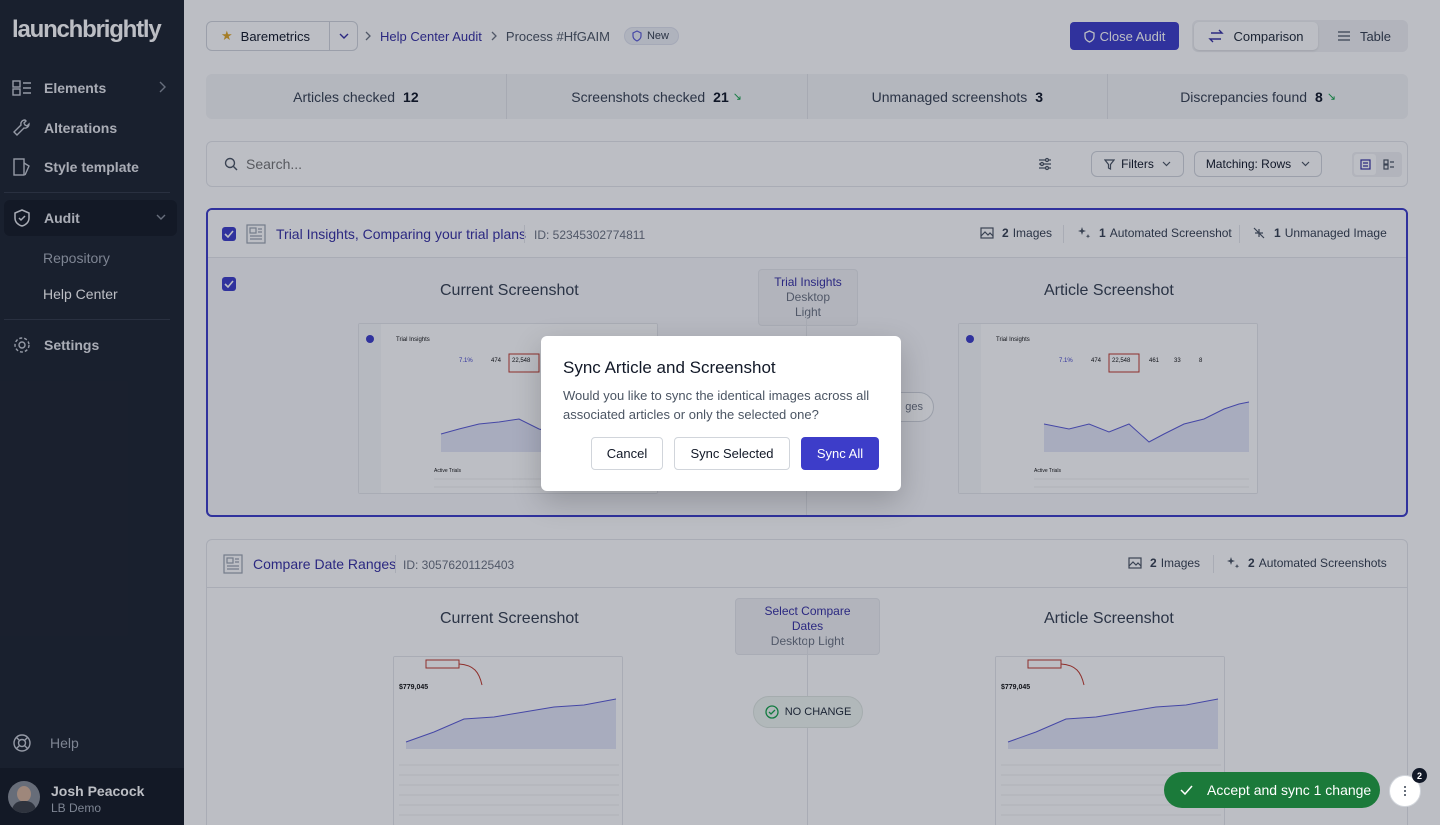 This screenshot has height=825, width=1440. I want to click on accept-sync-label: Accept and sync 1 change, so click(1289, 790).